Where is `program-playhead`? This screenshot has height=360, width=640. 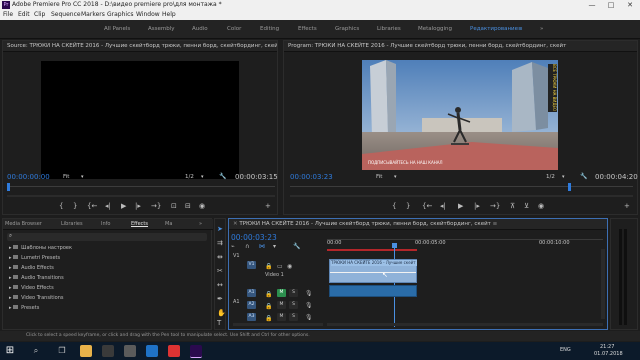
program-playhead is located at coordinates (569, 187).